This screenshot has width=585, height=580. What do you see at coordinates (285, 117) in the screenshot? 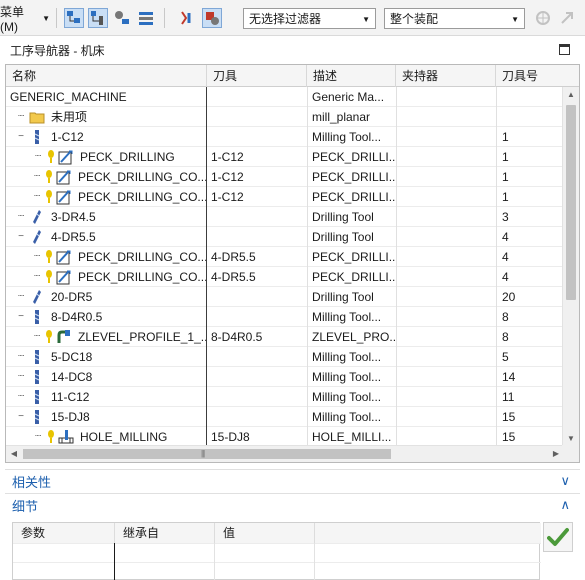
I see `tree-row: ┈ 未用项 mill_planar` at bounding box center [285, 117].